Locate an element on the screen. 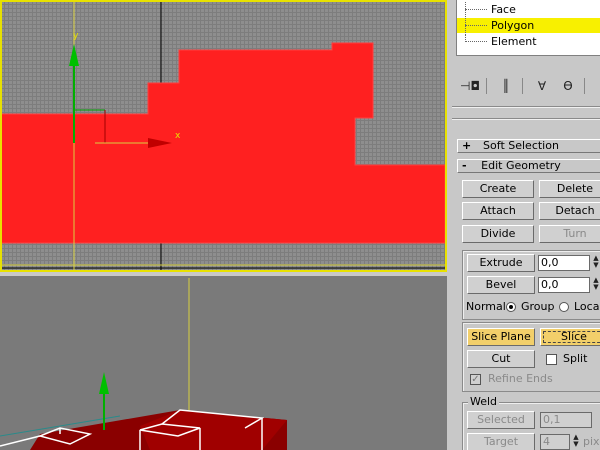  rollout-title: Edit Geometry is located at coordinates (521, 165).